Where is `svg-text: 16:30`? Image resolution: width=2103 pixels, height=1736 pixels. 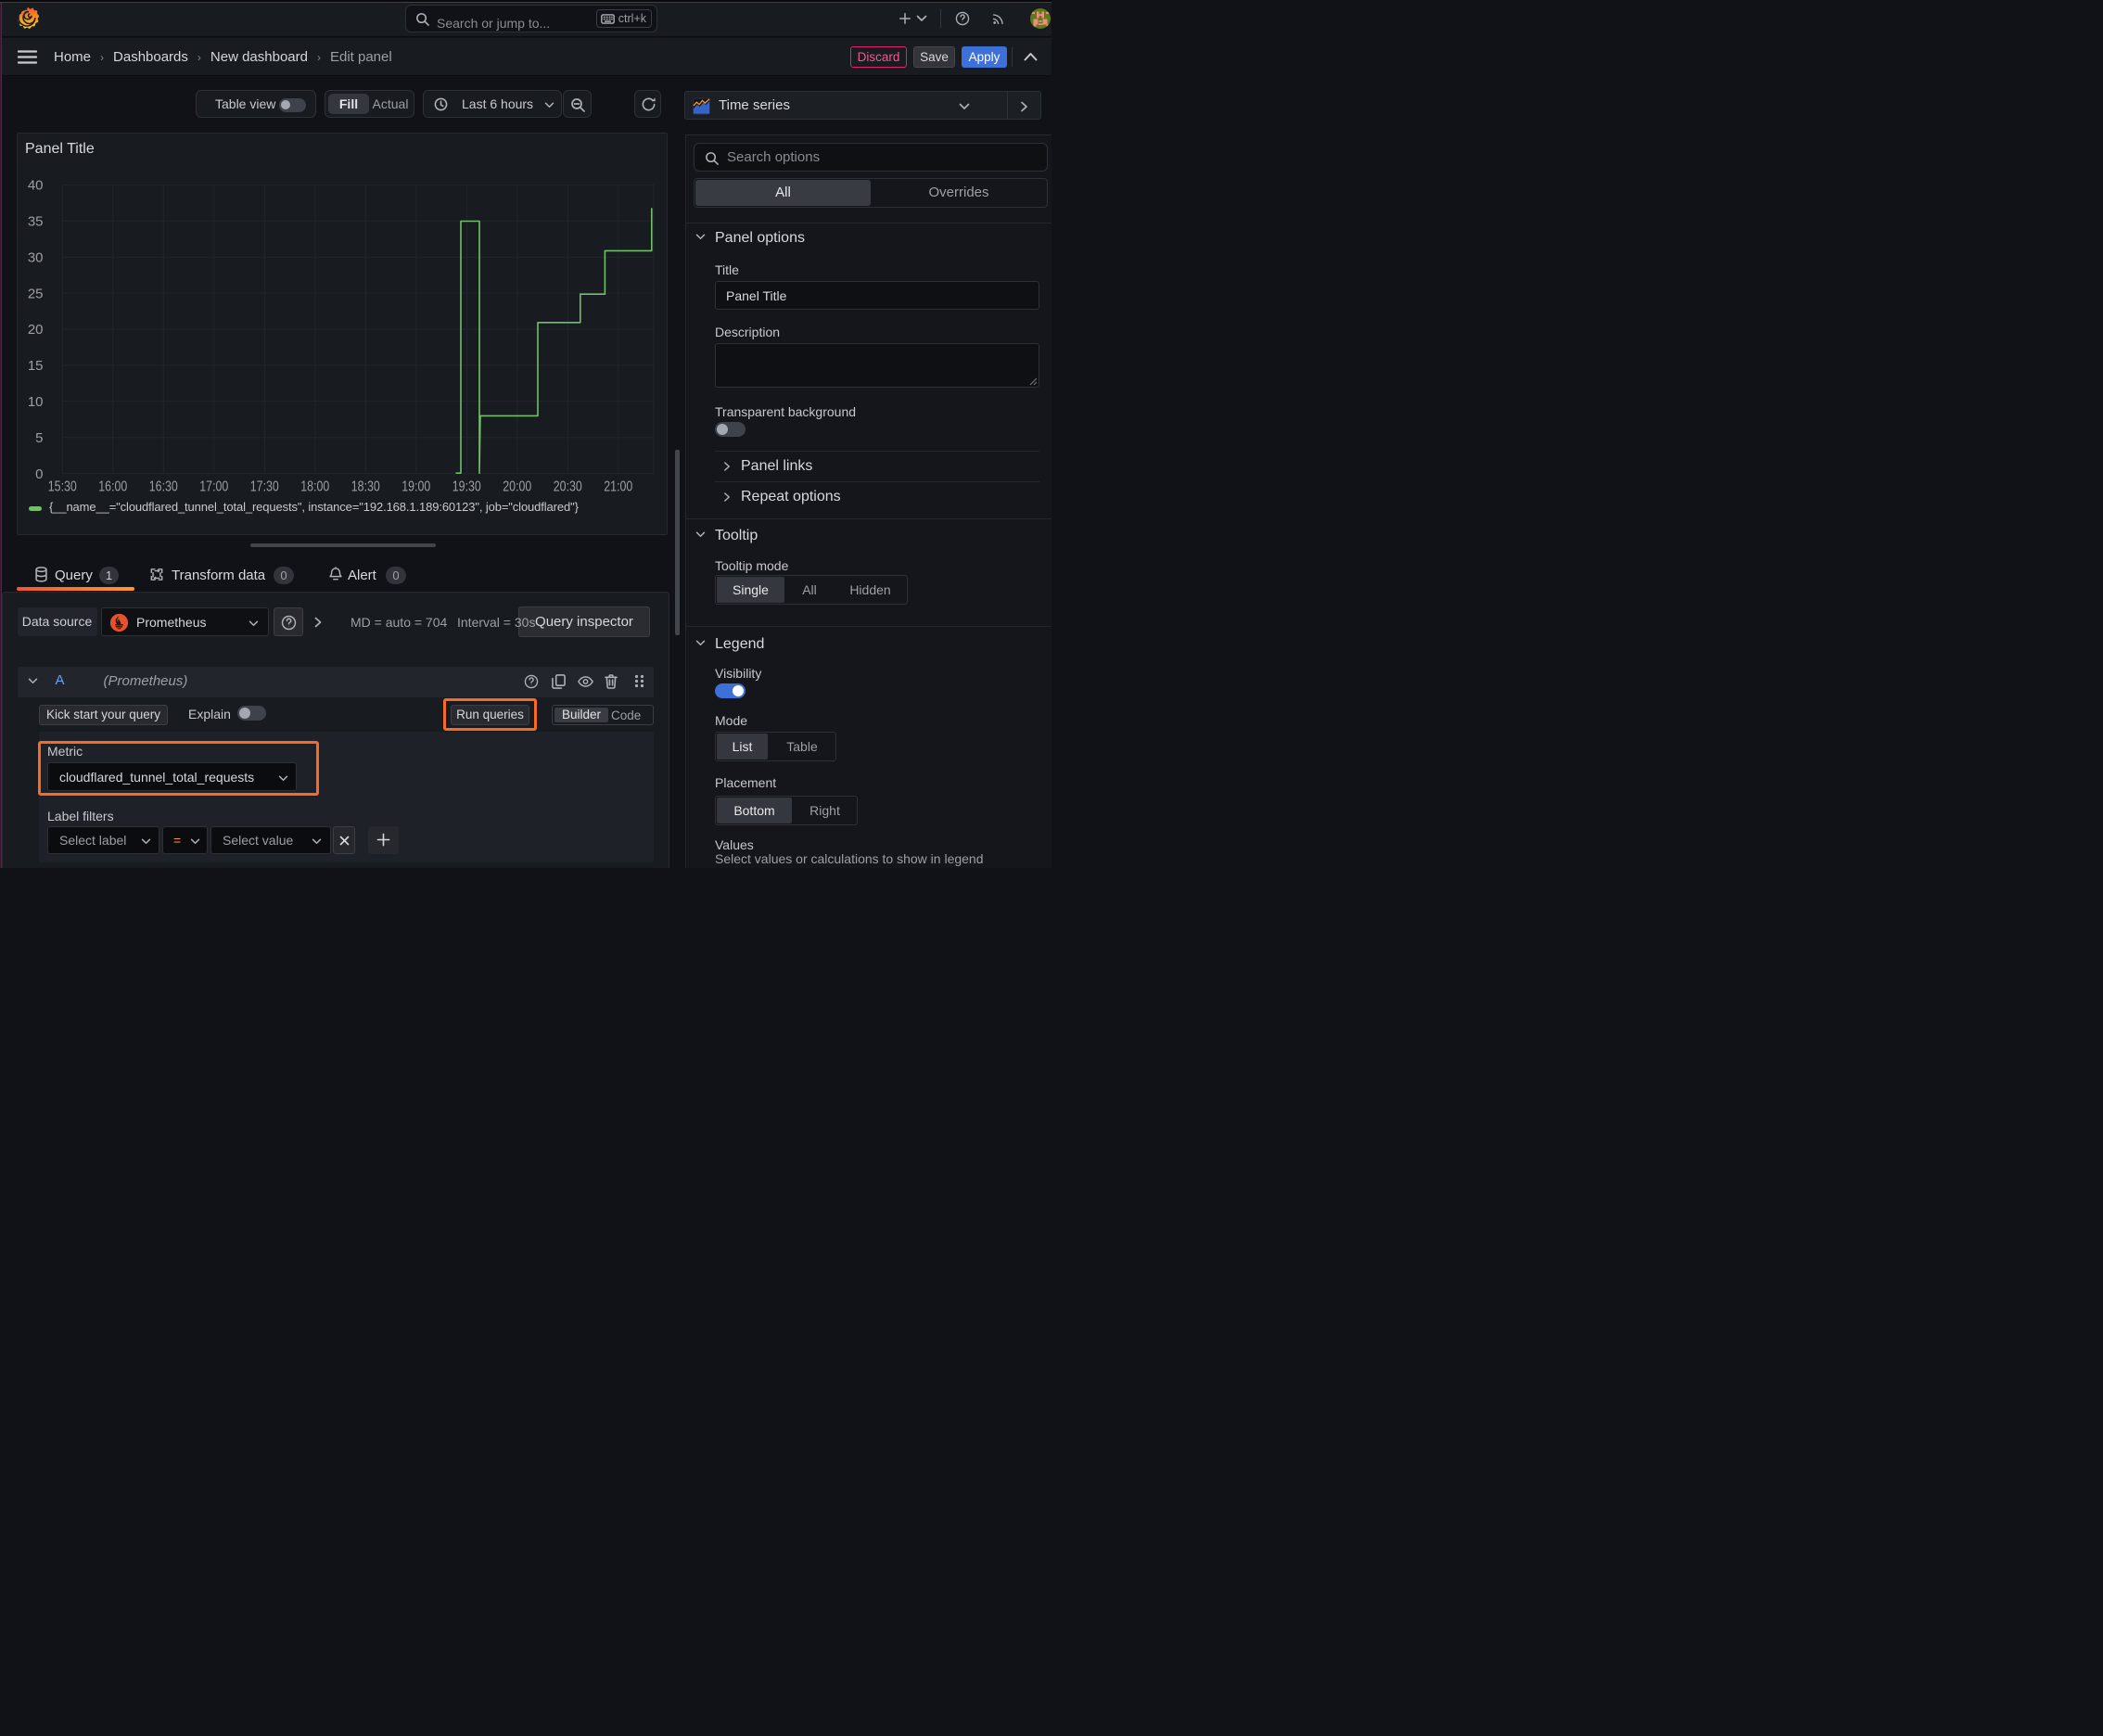
svg-text: 16:30 is located at coordinates (163, 487).